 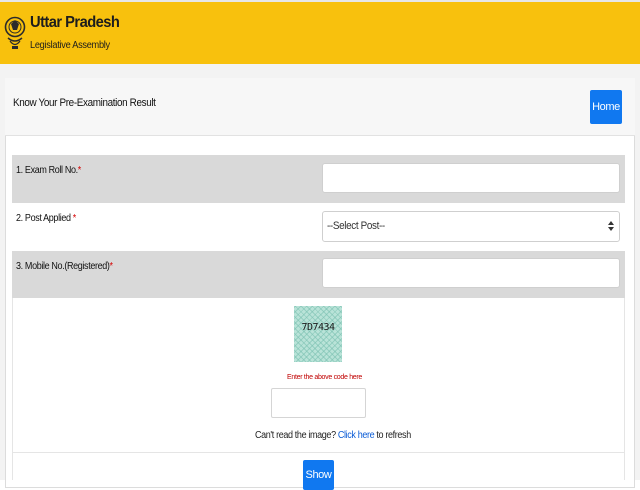 I want to click on brand-subtitle: Legislative Assembly, so click(x=70, y=45).